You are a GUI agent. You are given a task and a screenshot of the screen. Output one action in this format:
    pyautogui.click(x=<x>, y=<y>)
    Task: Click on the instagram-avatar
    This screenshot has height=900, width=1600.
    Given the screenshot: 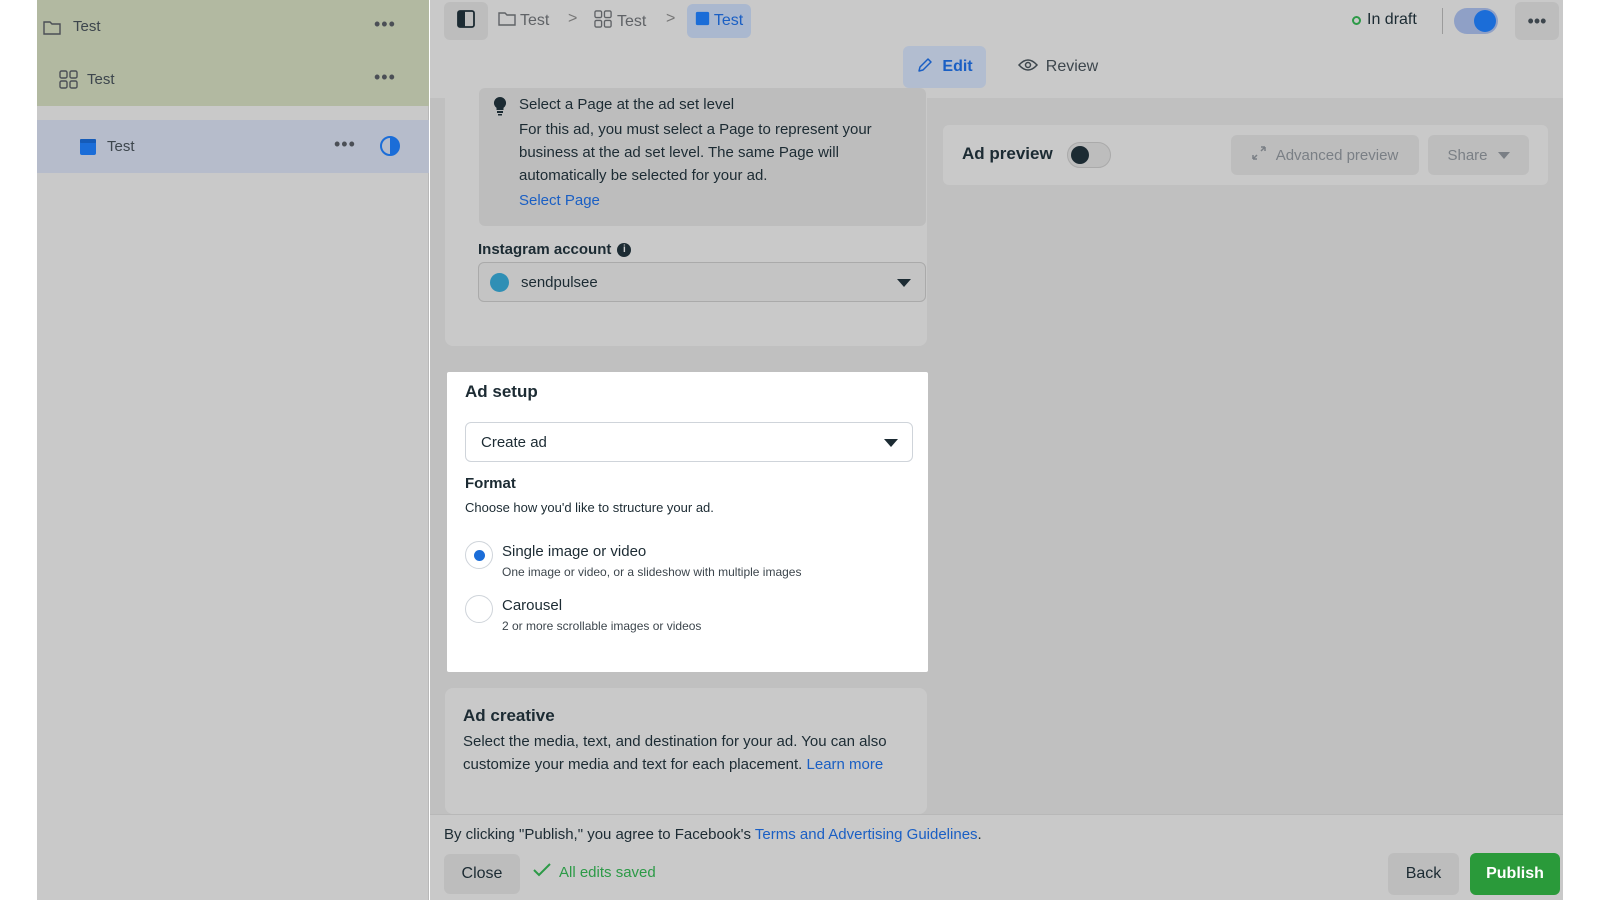 What is the action you would take?
    pyautogui.click(x=499, y=282)
    